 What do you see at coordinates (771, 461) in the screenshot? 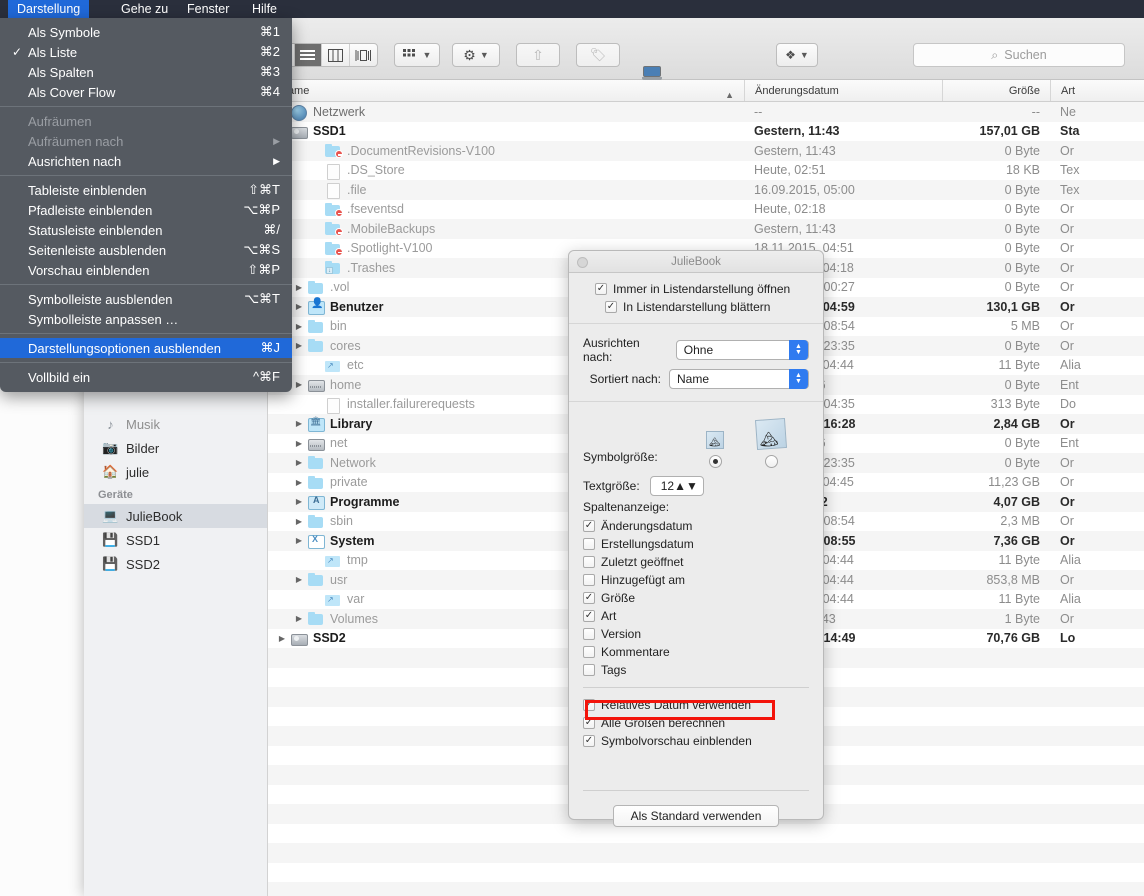
I see `radio-large` at bounding box center [771, 461].